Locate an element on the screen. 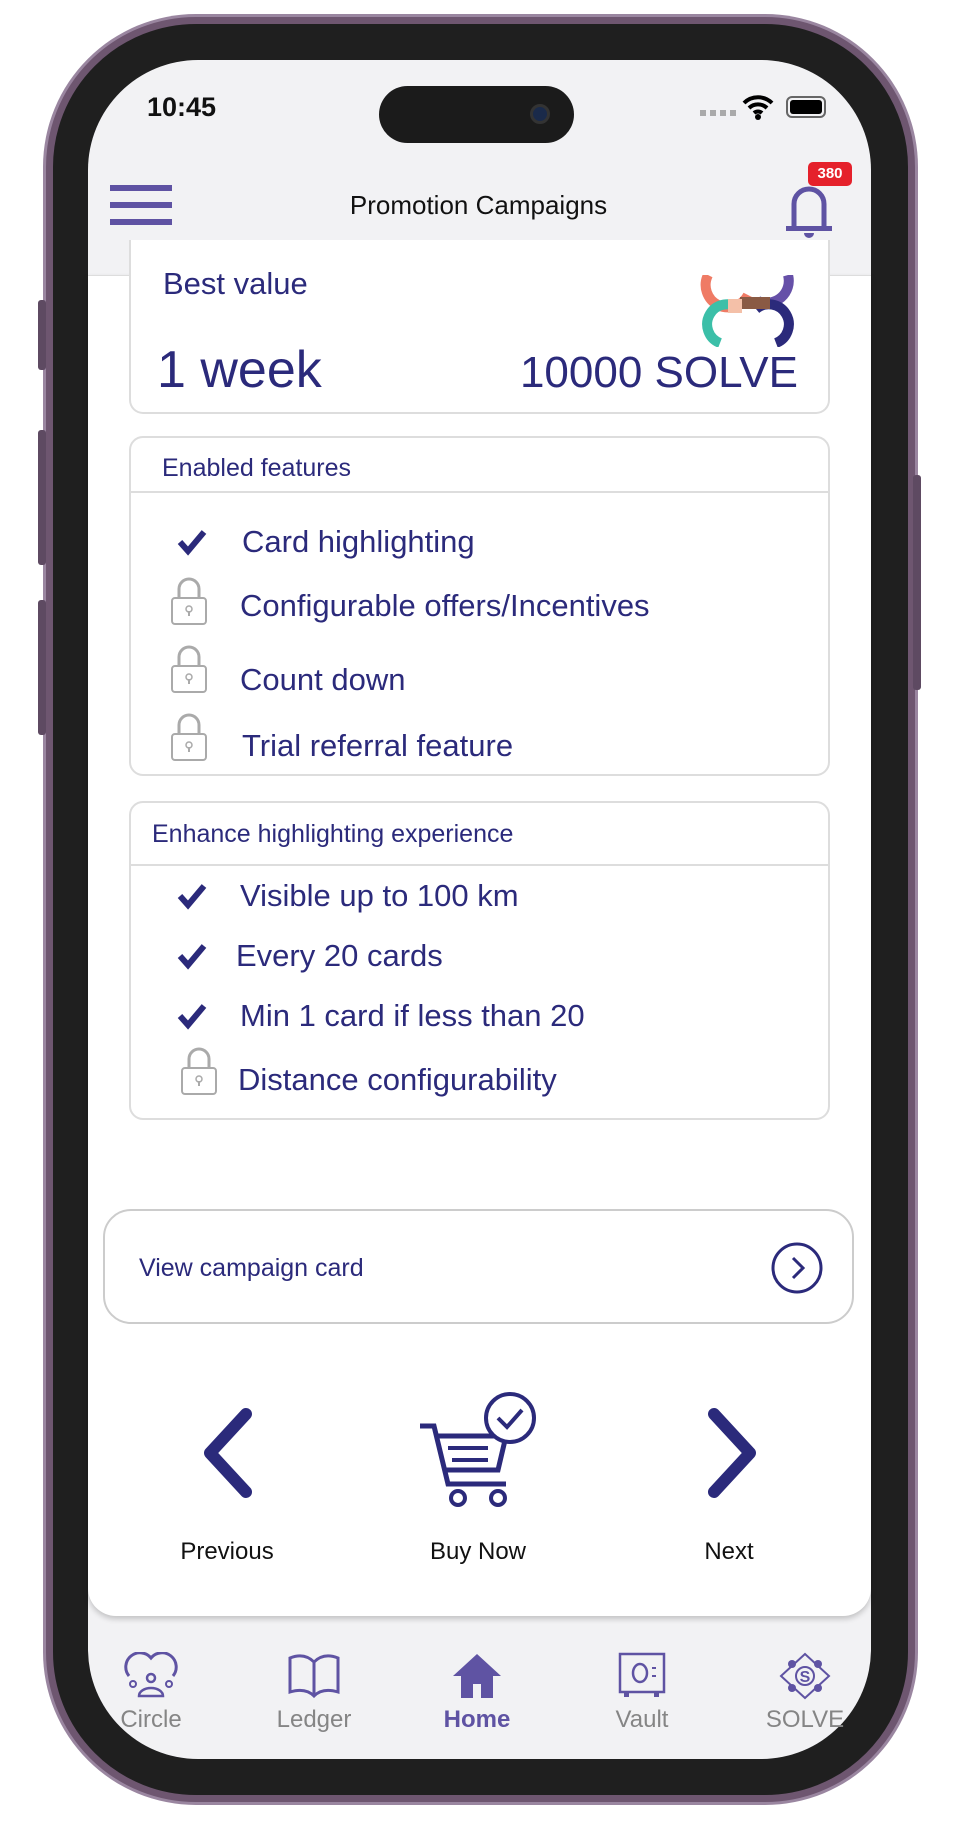 The height and width of the screenshot is (1825, 957). svg-text: S is located at coordinates (805, 1677).